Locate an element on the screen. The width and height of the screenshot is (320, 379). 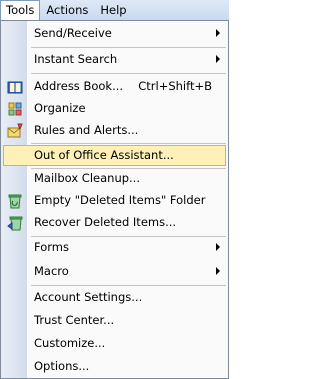
menu-item-organize: Organize is located at coordinates (114, 108).